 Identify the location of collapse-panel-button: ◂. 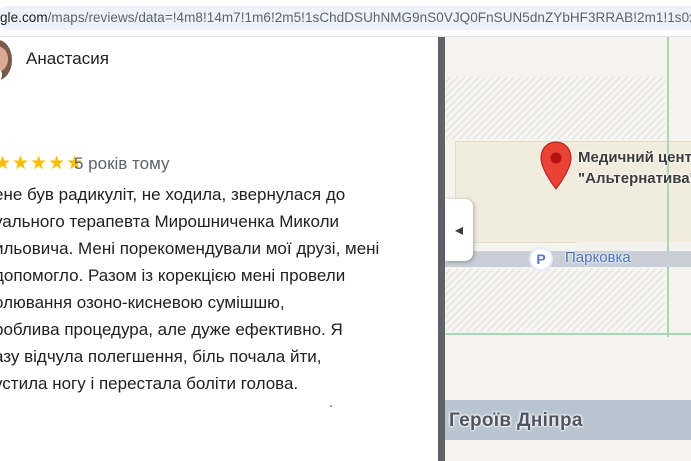
(459, 230).